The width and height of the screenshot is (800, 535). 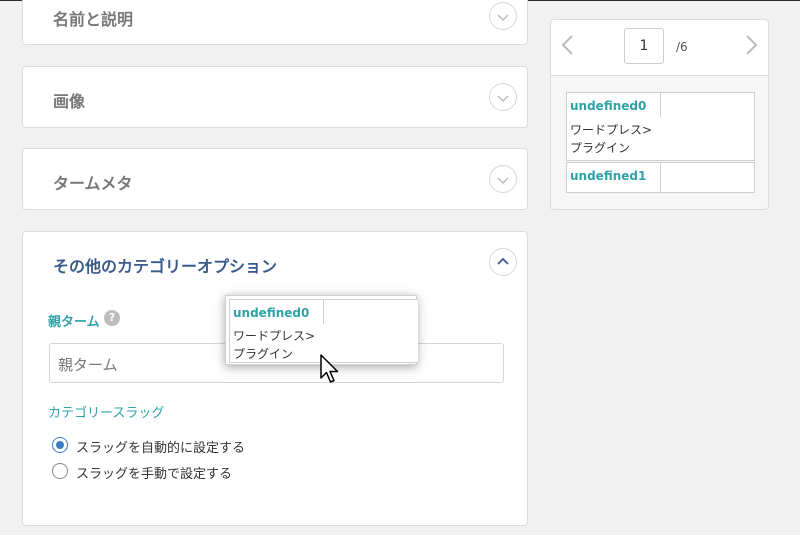 What do you see at coordinates (165, 266) in the screenshot?
I see `panel-title-other-options: その他のカテゴリーオプション` at bounding box center [165, 266].